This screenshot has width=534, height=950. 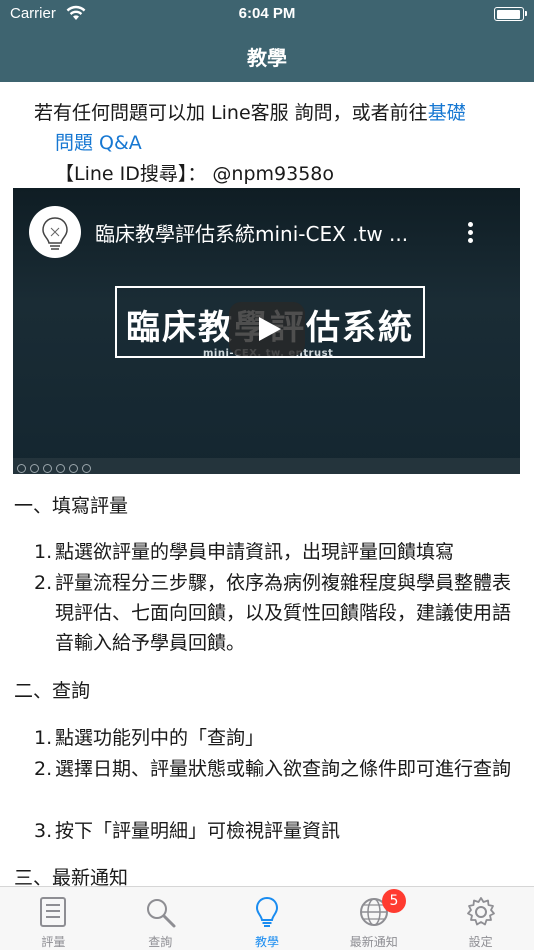 I want to click on navigation-bar: 教學, so click(x=267, y=55).